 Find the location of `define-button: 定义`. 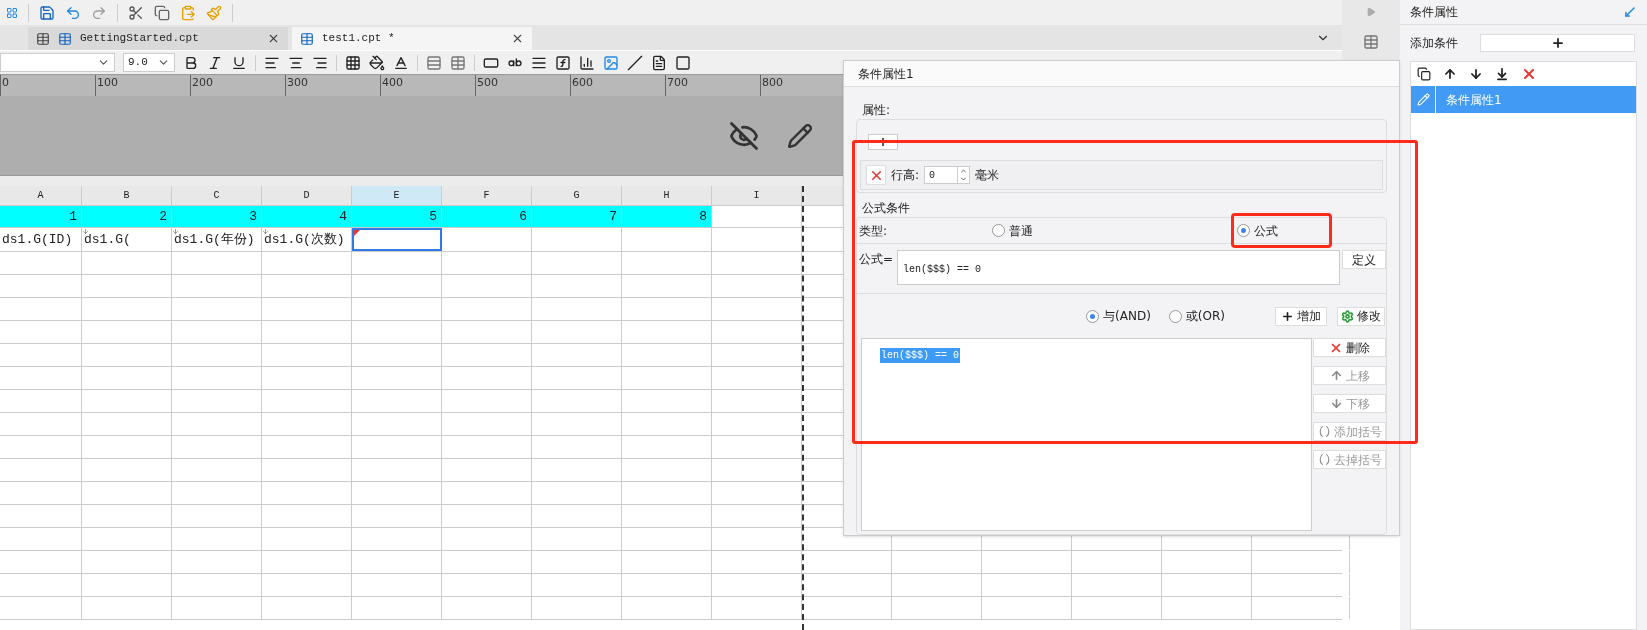

define-button: 定义 is located at coordinates (1364, 259).